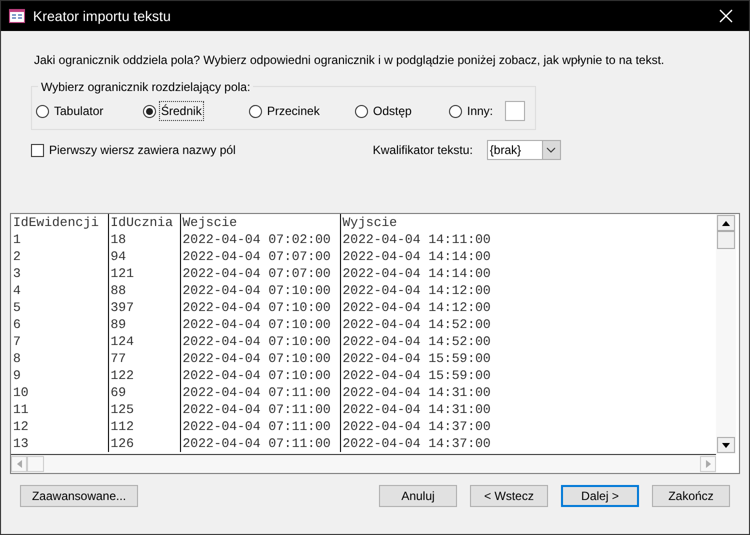  What do you see at coordinates (726, 240) in the screenshot?
I see `scrollbar-thumb` at bounding box center [726, 240].